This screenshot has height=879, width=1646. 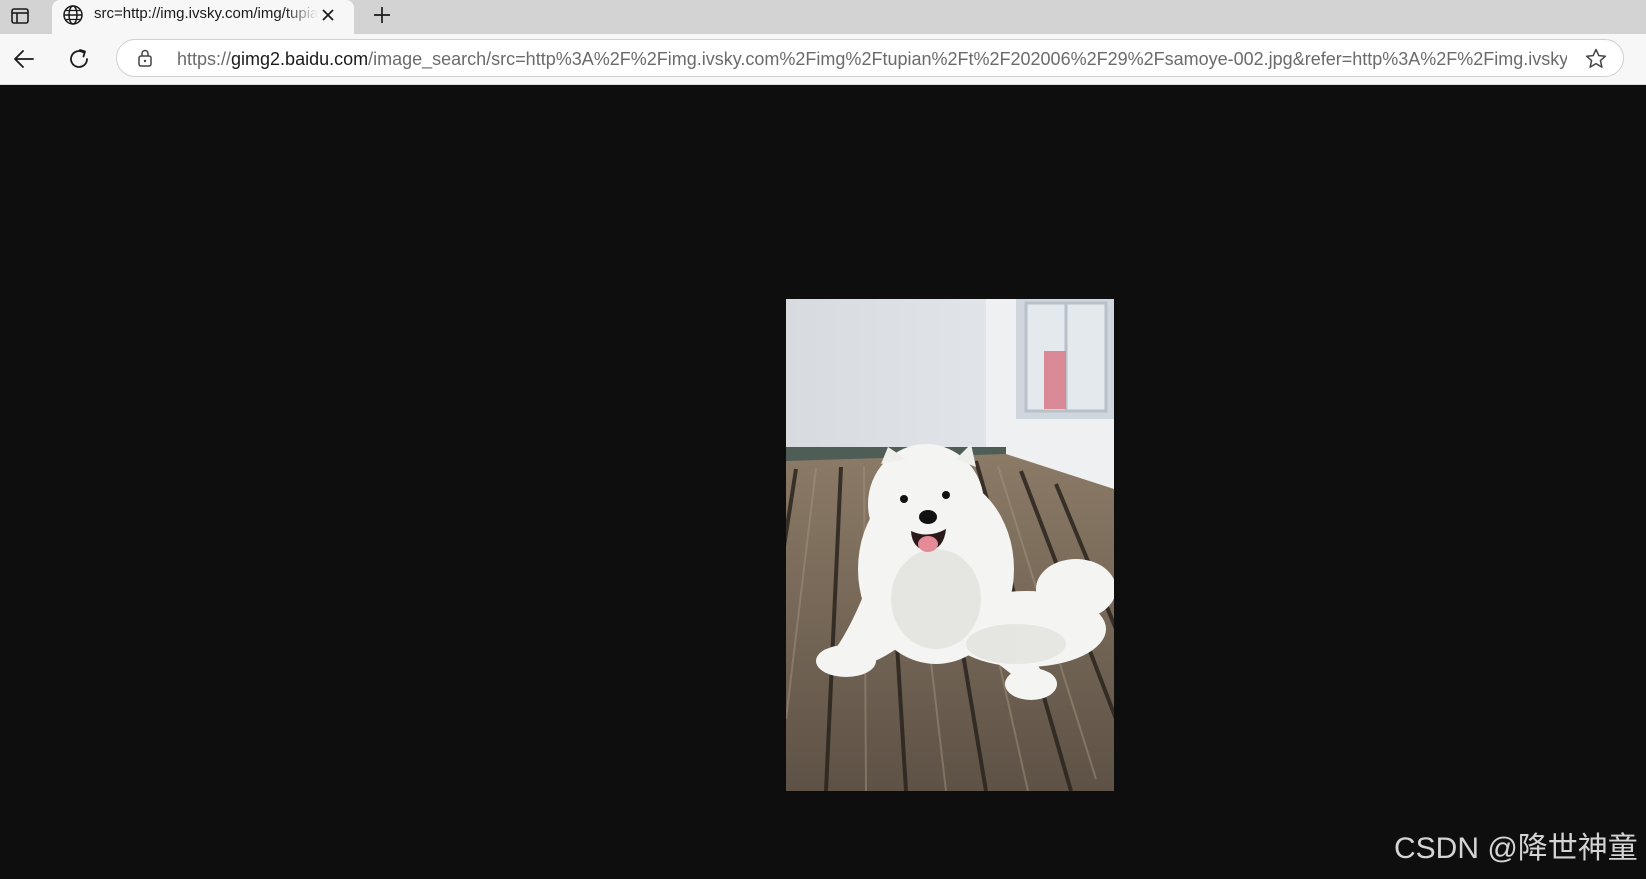 What do you see at coordinates (300, 59) in the screenshot?
I see `url-host: gimg2.baidu.com` at bounding box center [300, 59].